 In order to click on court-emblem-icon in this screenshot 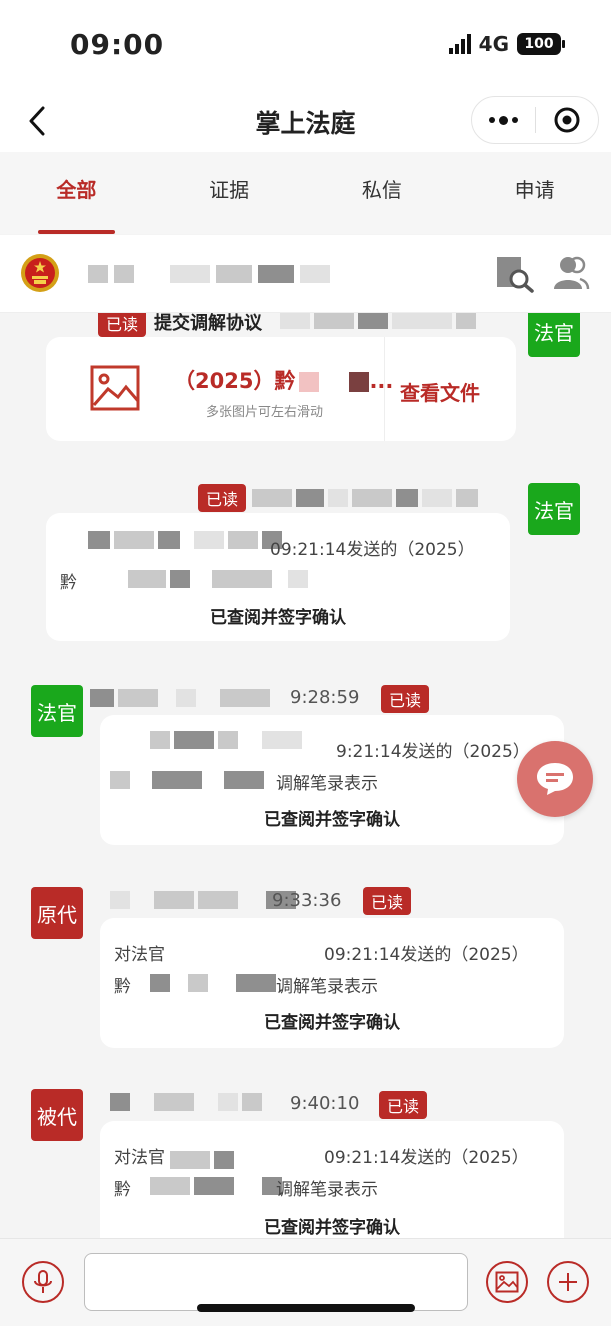, I will do `click(40, 273)`.